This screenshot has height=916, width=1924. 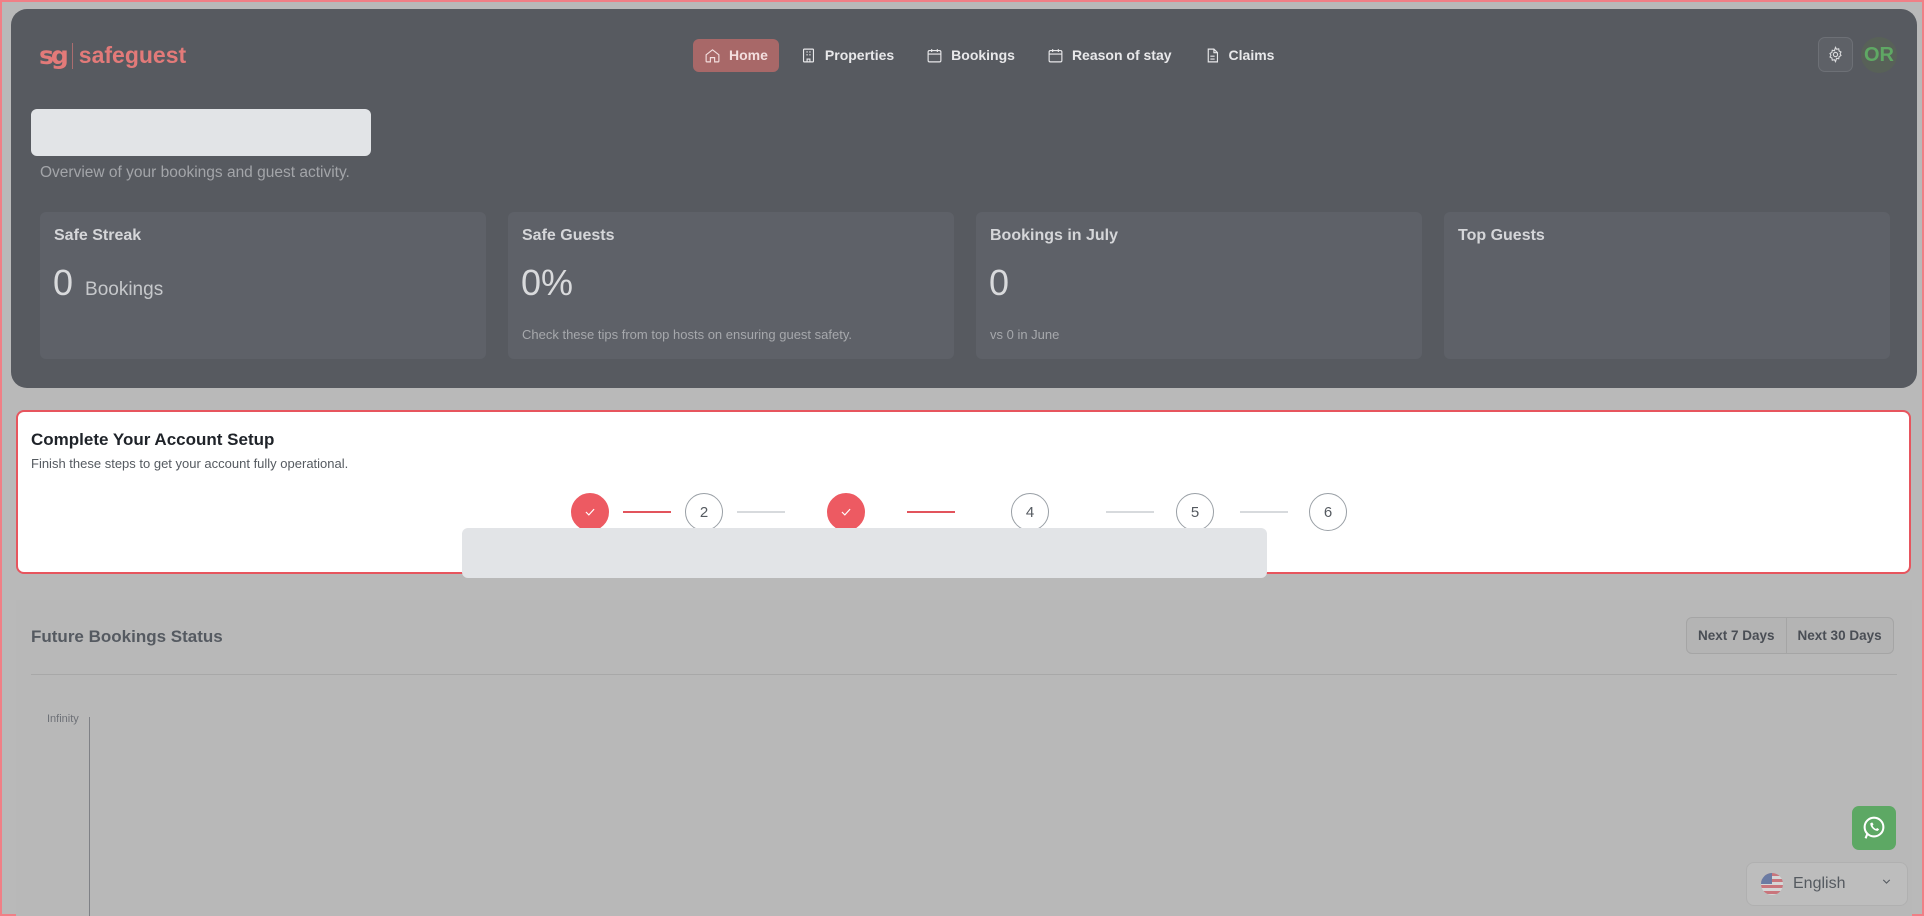 I want to click on nav-item-reason-of-stay: Reason of stay, so click(x=1109, y=55).